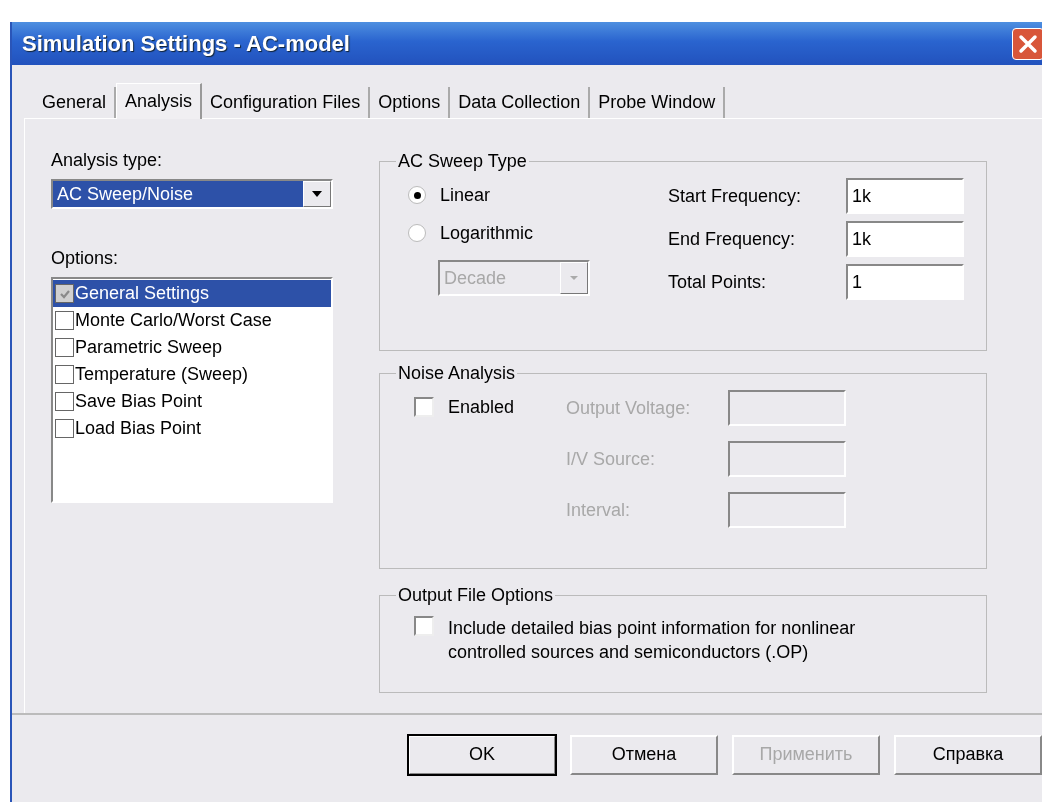 The image size is (1042, 802). What do you see at coordinates (85, 258) in the screenshot?
I see `options-label: Options:` at bounding box center [85, 258].